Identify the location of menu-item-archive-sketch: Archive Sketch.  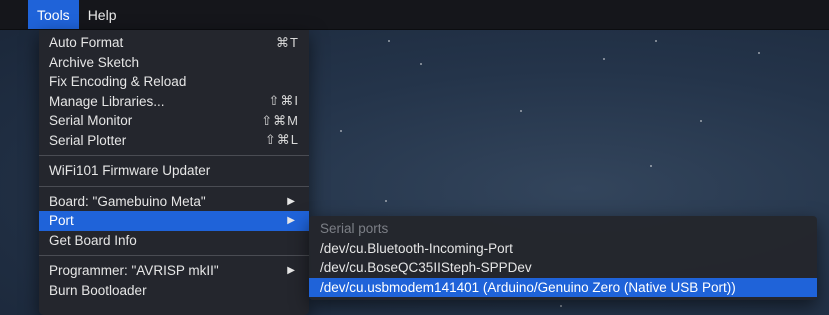
(174, 63).